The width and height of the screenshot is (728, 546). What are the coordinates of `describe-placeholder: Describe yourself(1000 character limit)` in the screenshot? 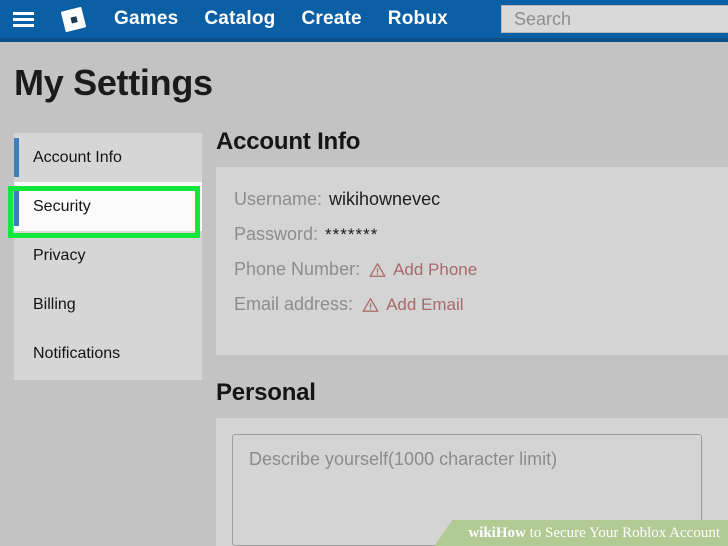 It's located at (403, 459).